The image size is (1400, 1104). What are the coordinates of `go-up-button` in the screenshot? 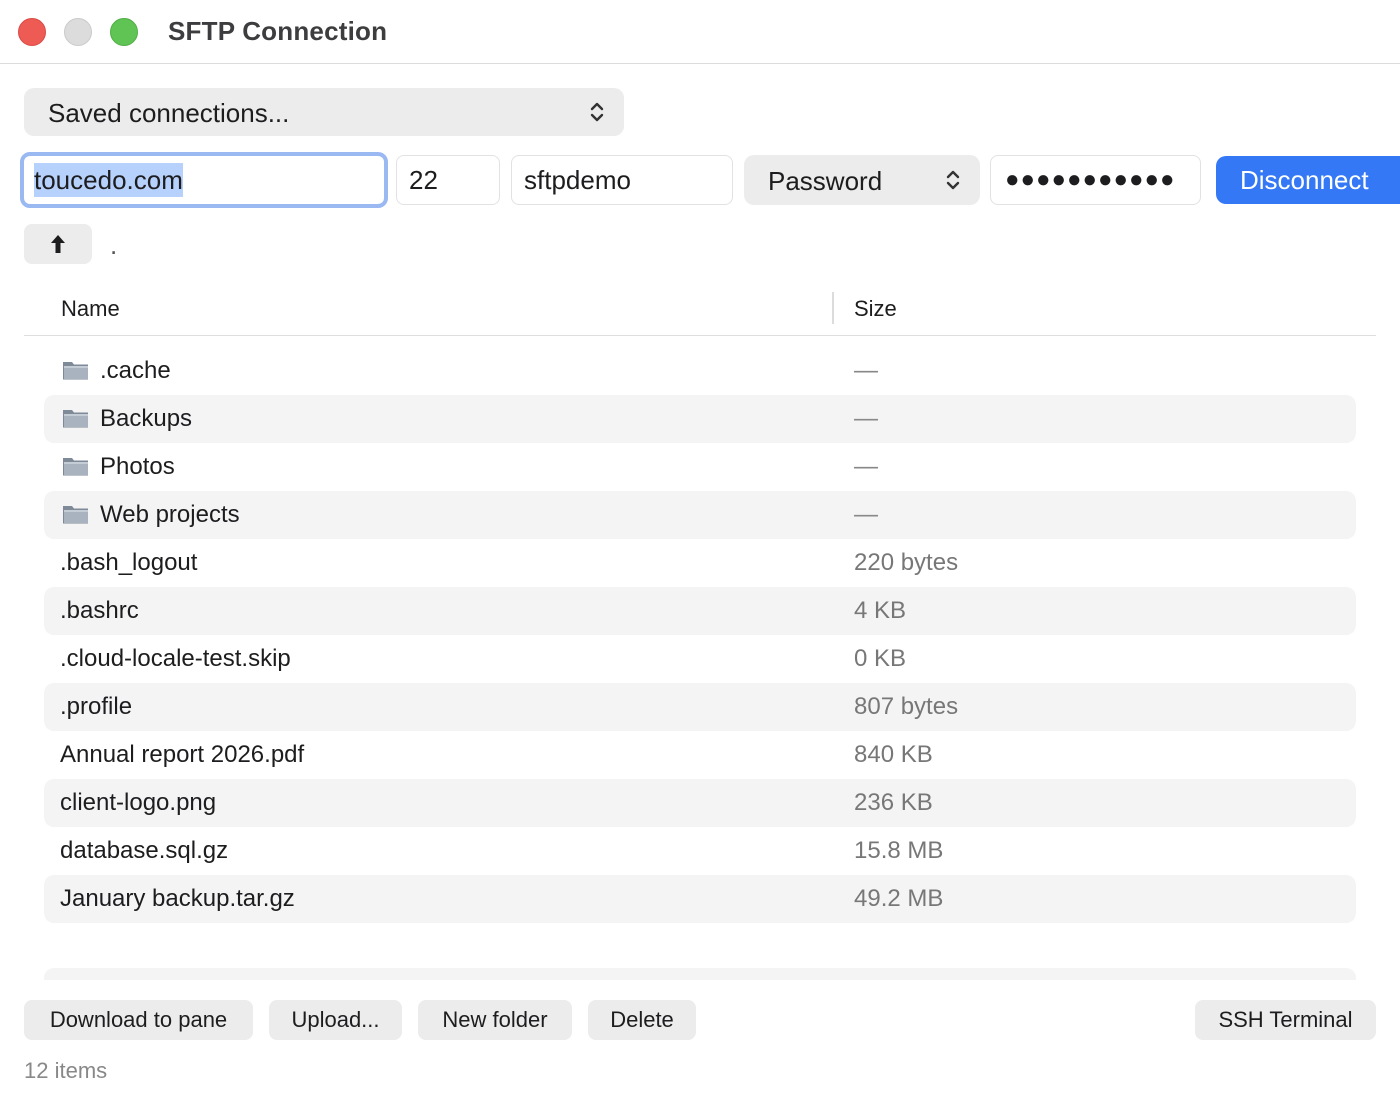 It's located at (58, 244).